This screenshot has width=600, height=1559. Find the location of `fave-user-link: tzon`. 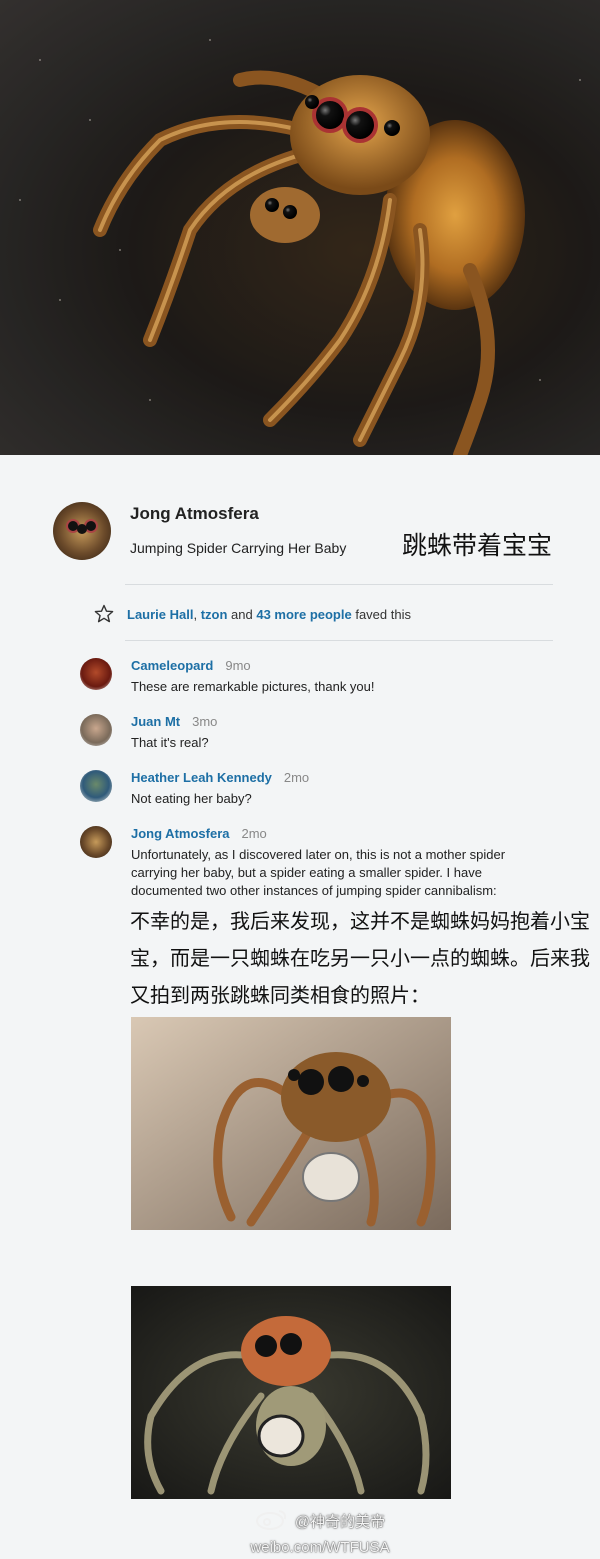

fave-user-link: tzon is located at coordinates (214, 614).